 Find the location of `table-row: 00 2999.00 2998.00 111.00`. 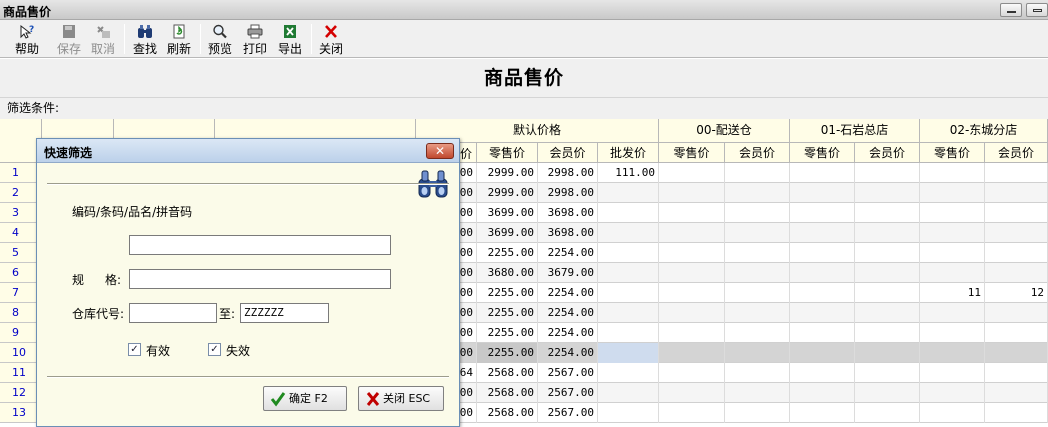

table-row: 00 2999.00 2998.00 111.00 is located at coordinates (753, 173).